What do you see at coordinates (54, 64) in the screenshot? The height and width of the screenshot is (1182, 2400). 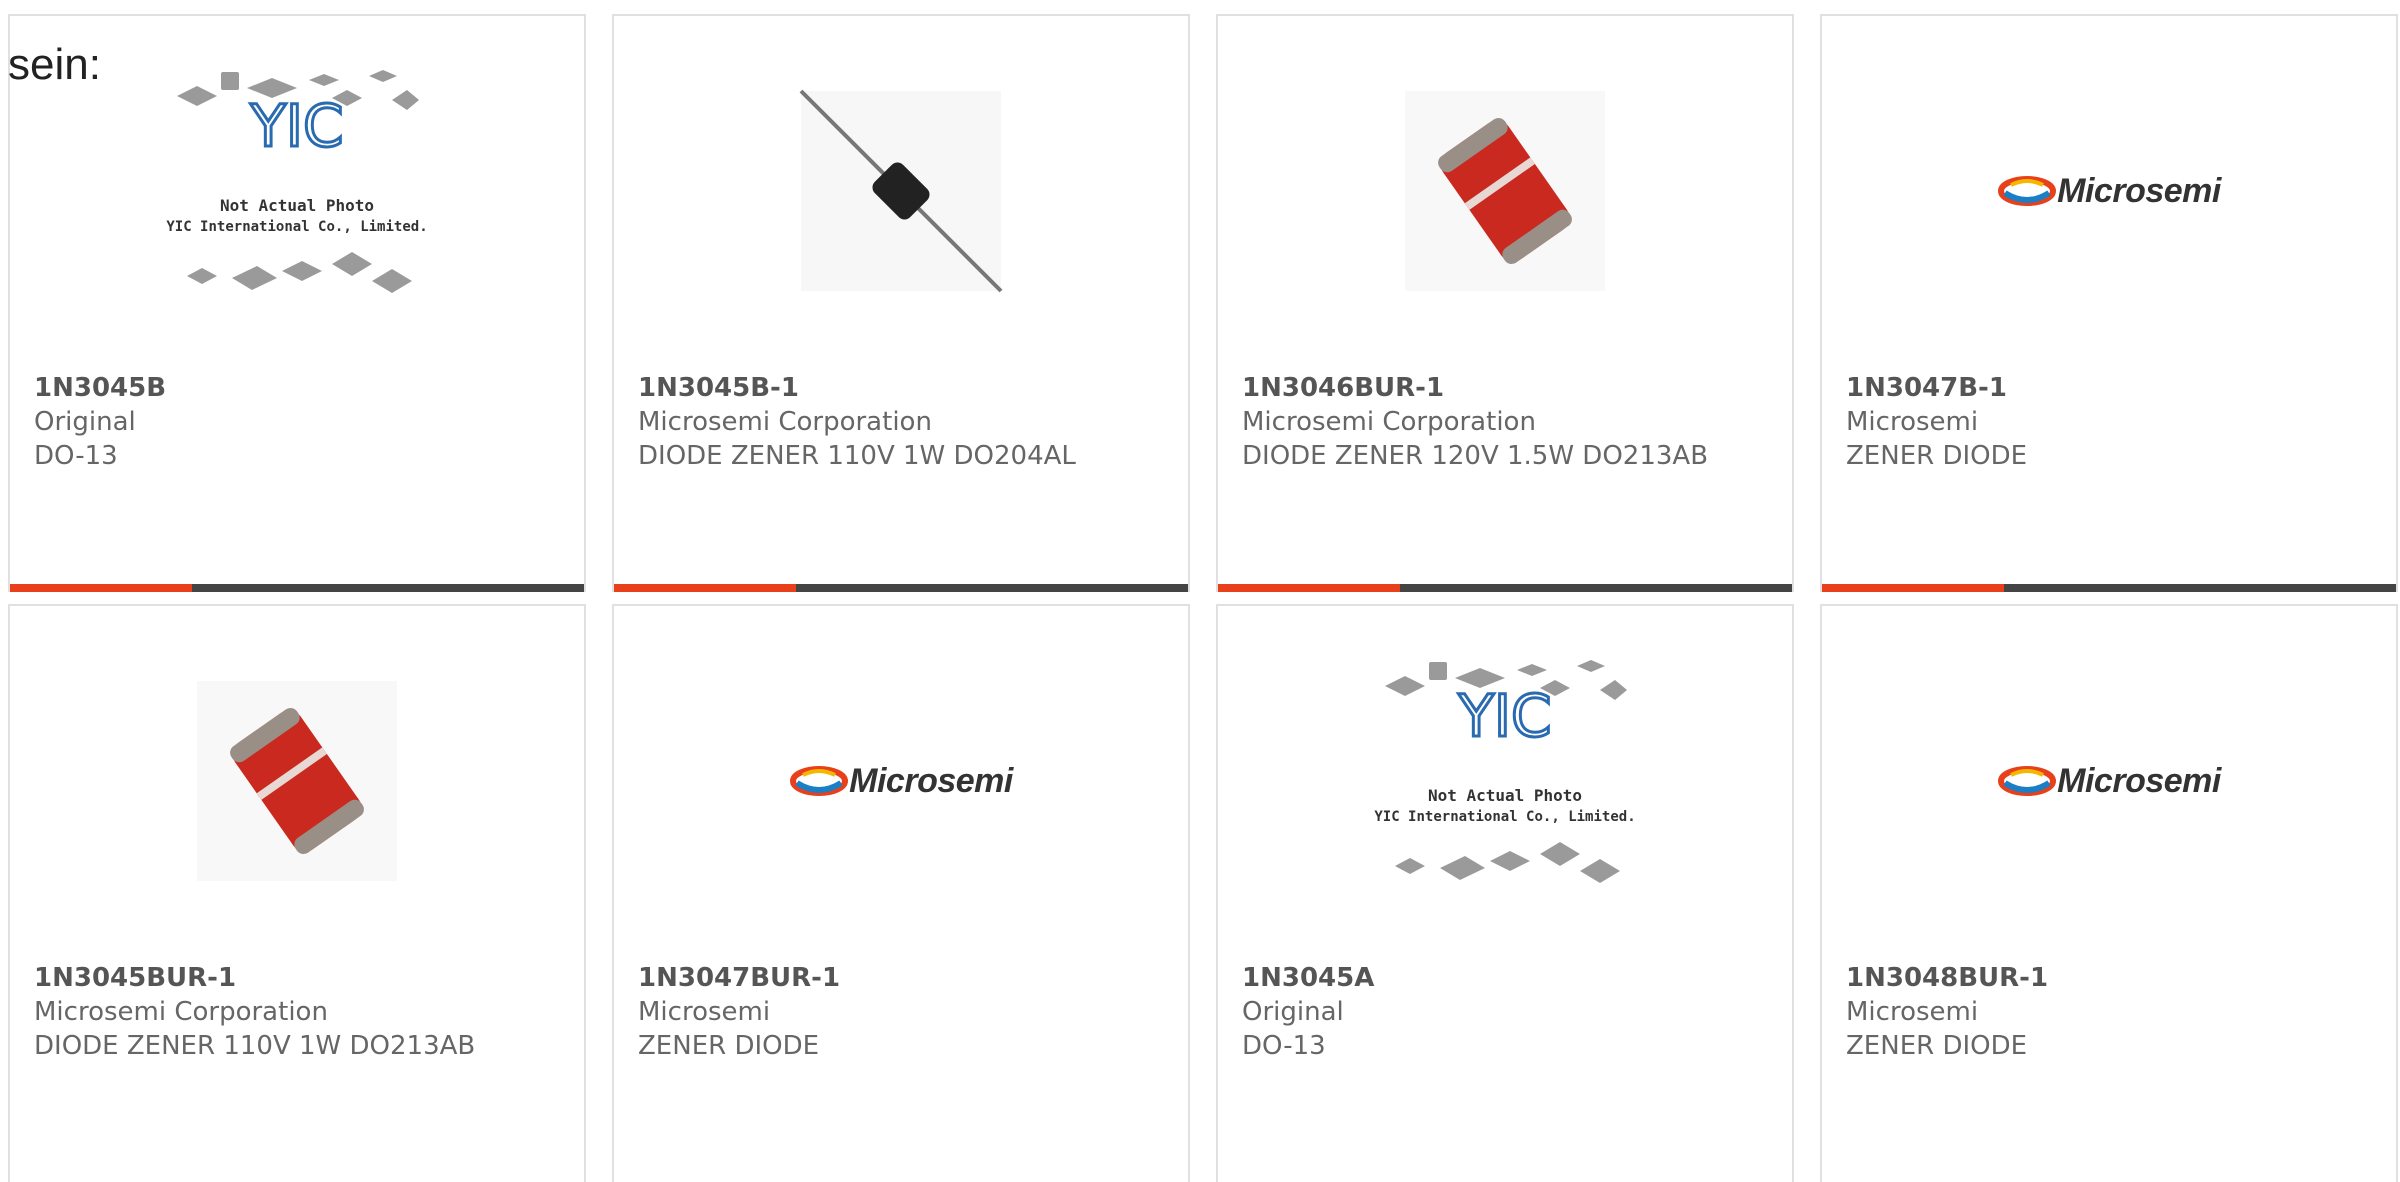 I see `intro-text: sein:` at bounding box center [54, 64].